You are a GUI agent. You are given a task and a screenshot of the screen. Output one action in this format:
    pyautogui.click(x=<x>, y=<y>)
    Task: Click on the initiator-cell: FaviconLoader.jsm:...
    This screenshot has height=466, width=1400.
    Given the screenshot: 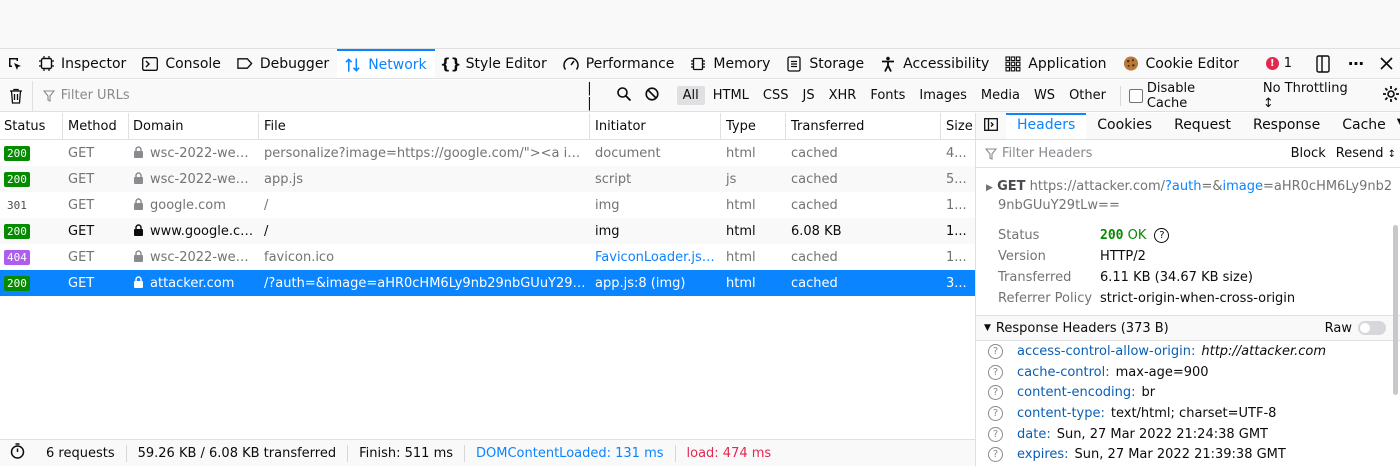 What is the action you would take?
    pyautogui.click(x=655, y=257)
    